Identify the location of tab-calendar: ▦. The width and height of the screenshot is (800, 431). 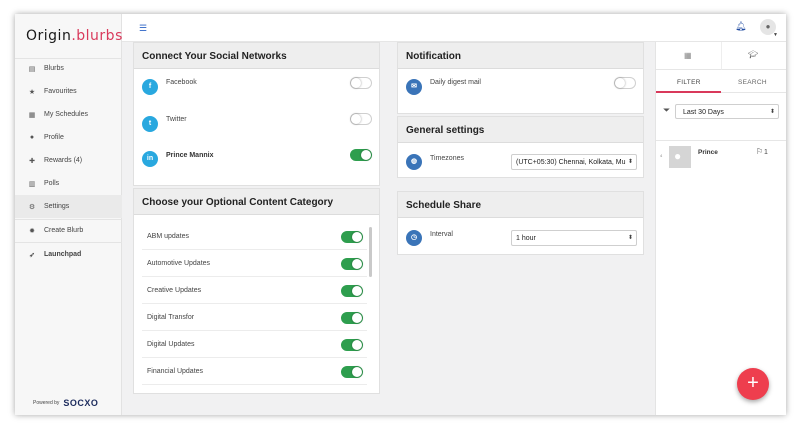
(688, 56).